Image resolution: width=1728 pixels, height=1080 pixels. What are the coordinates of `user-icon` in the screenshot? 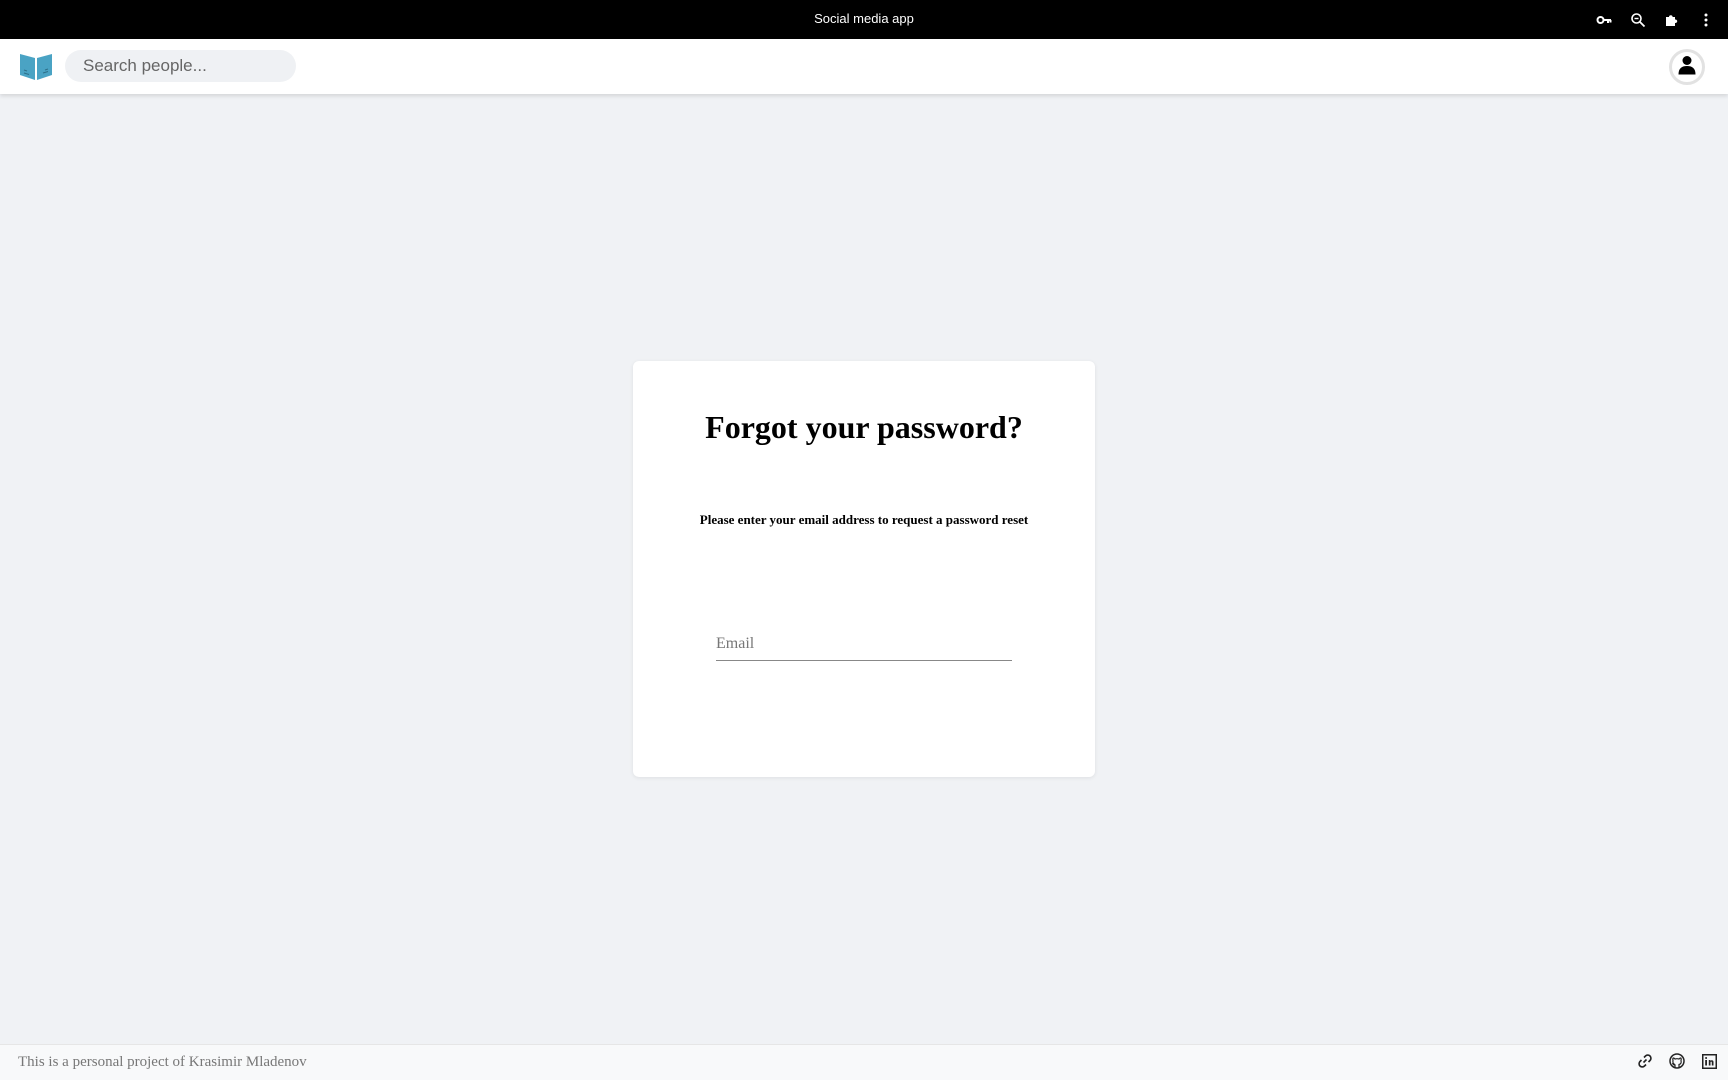 It's located at (1687, 67).